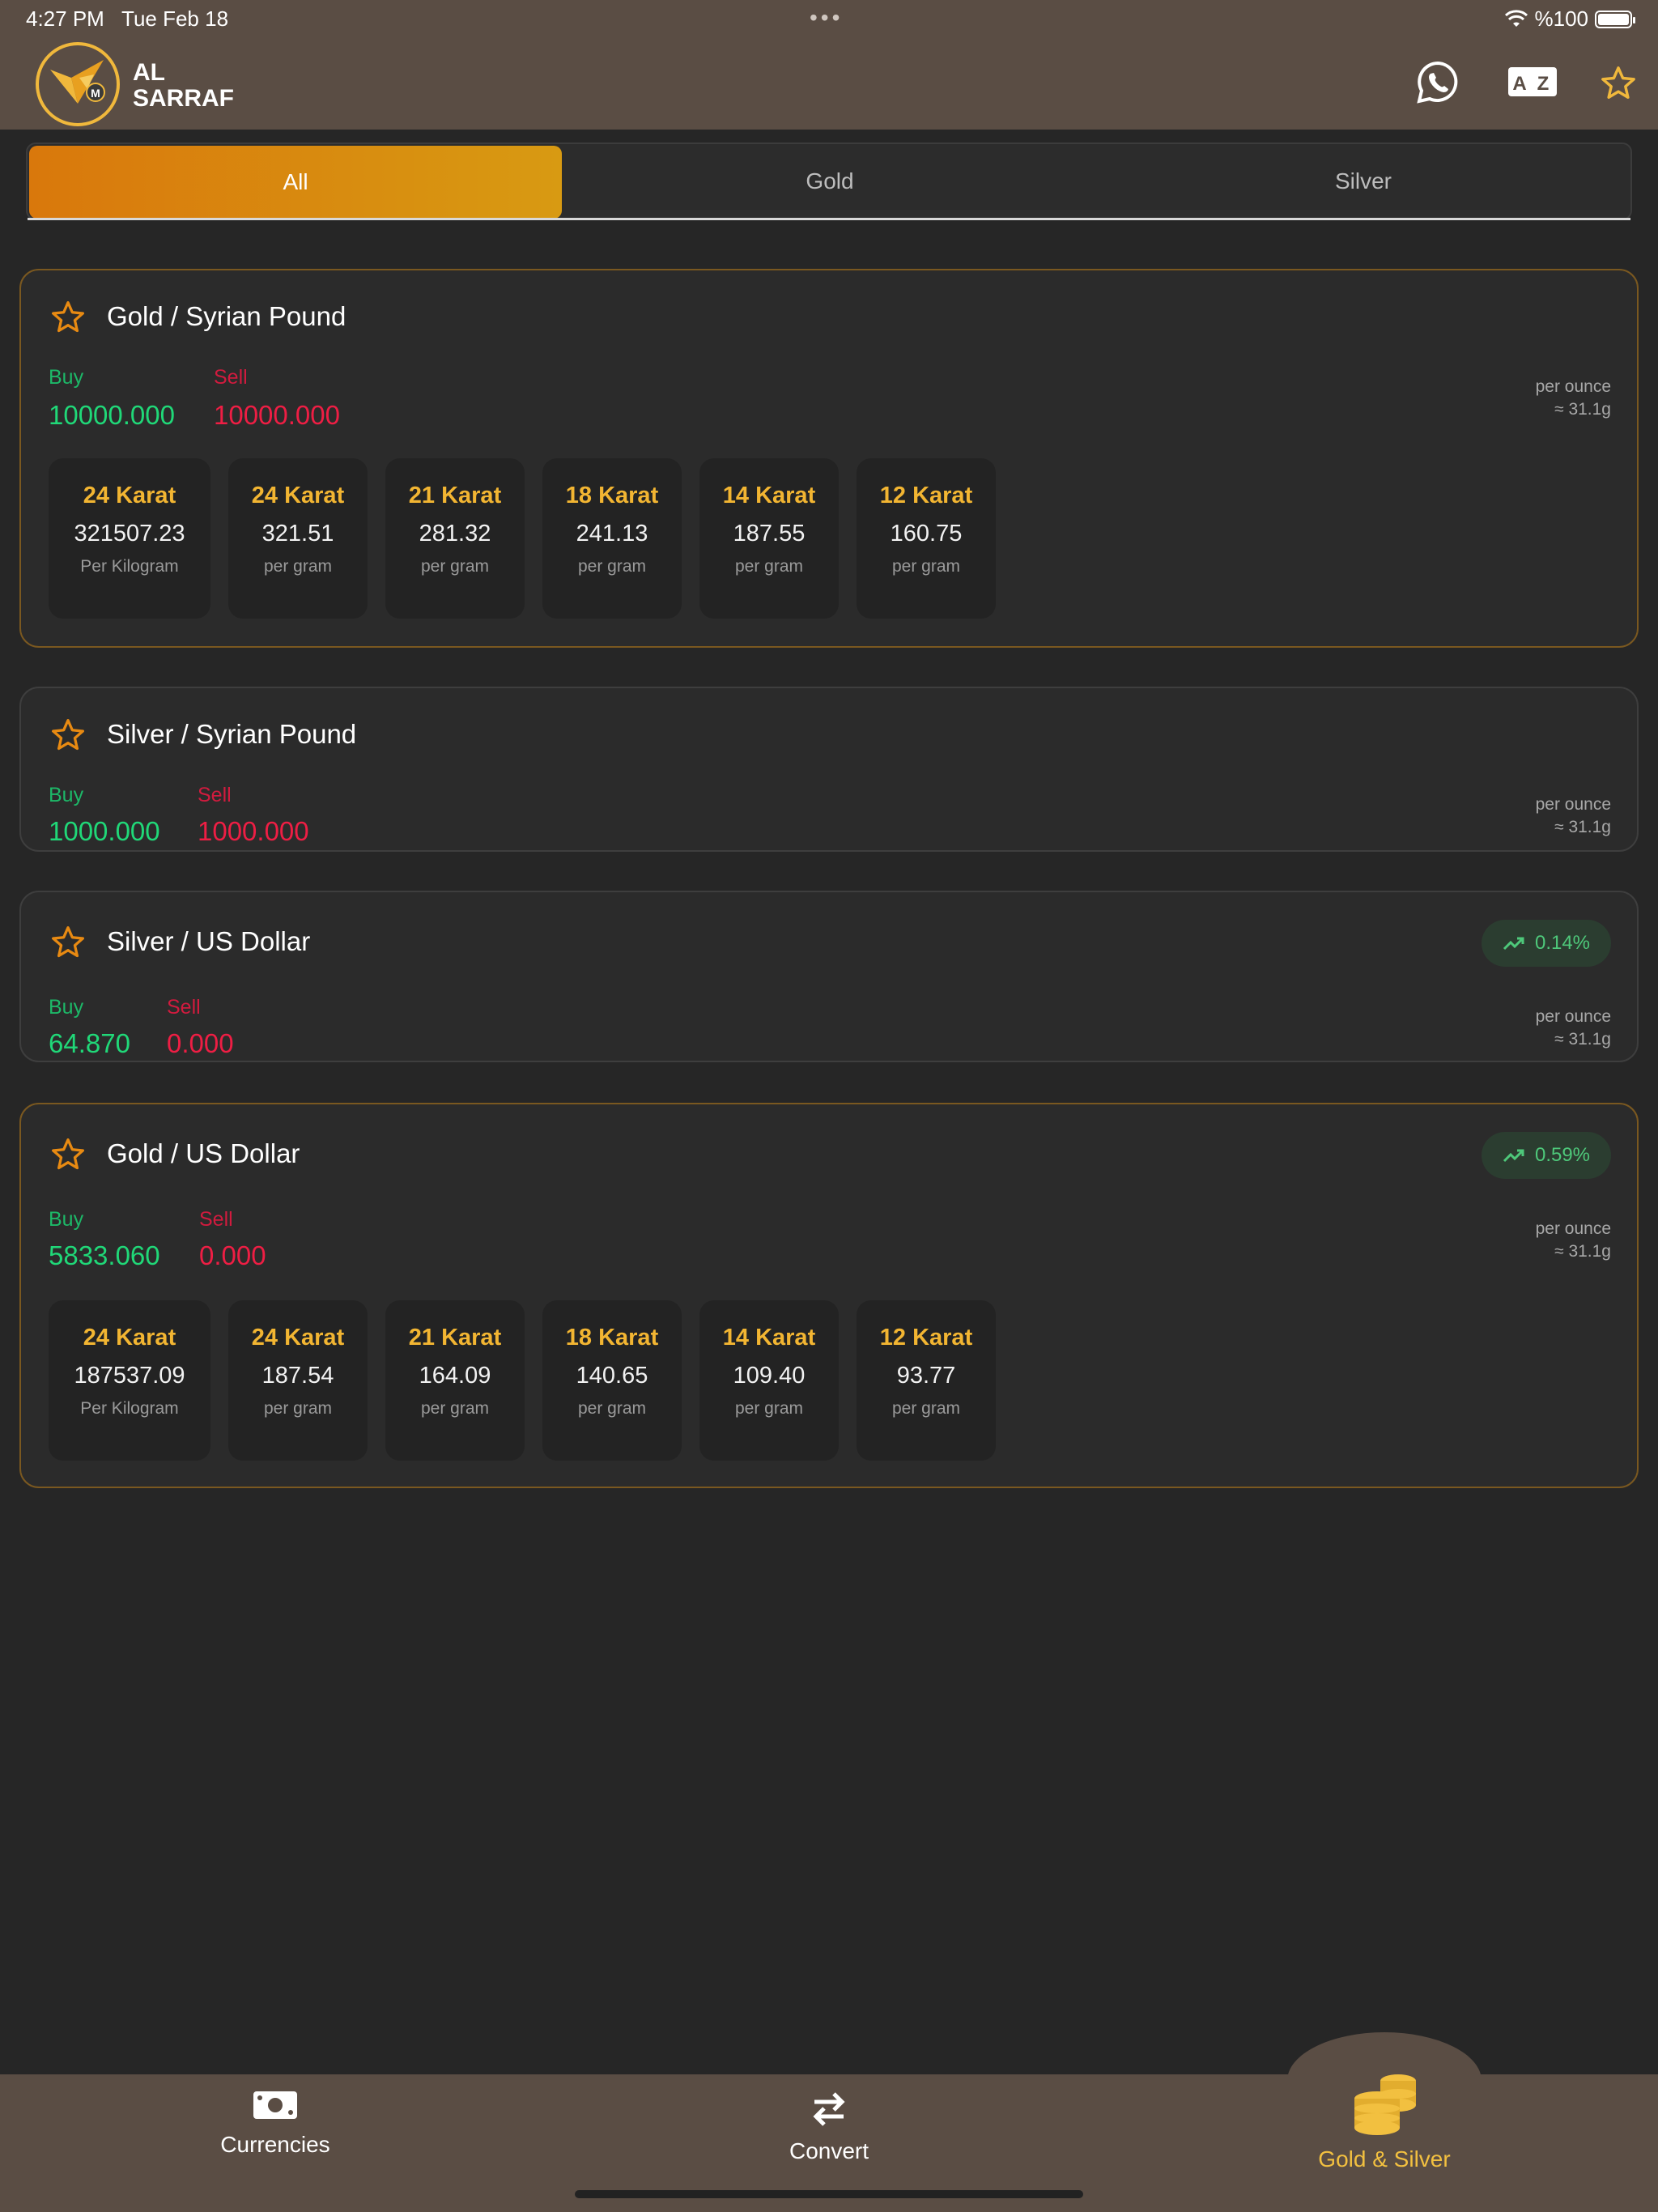  Describe the element at coordinates (104, 1255) in the screenshot. I see `buy-value: 5833.060` at that location.